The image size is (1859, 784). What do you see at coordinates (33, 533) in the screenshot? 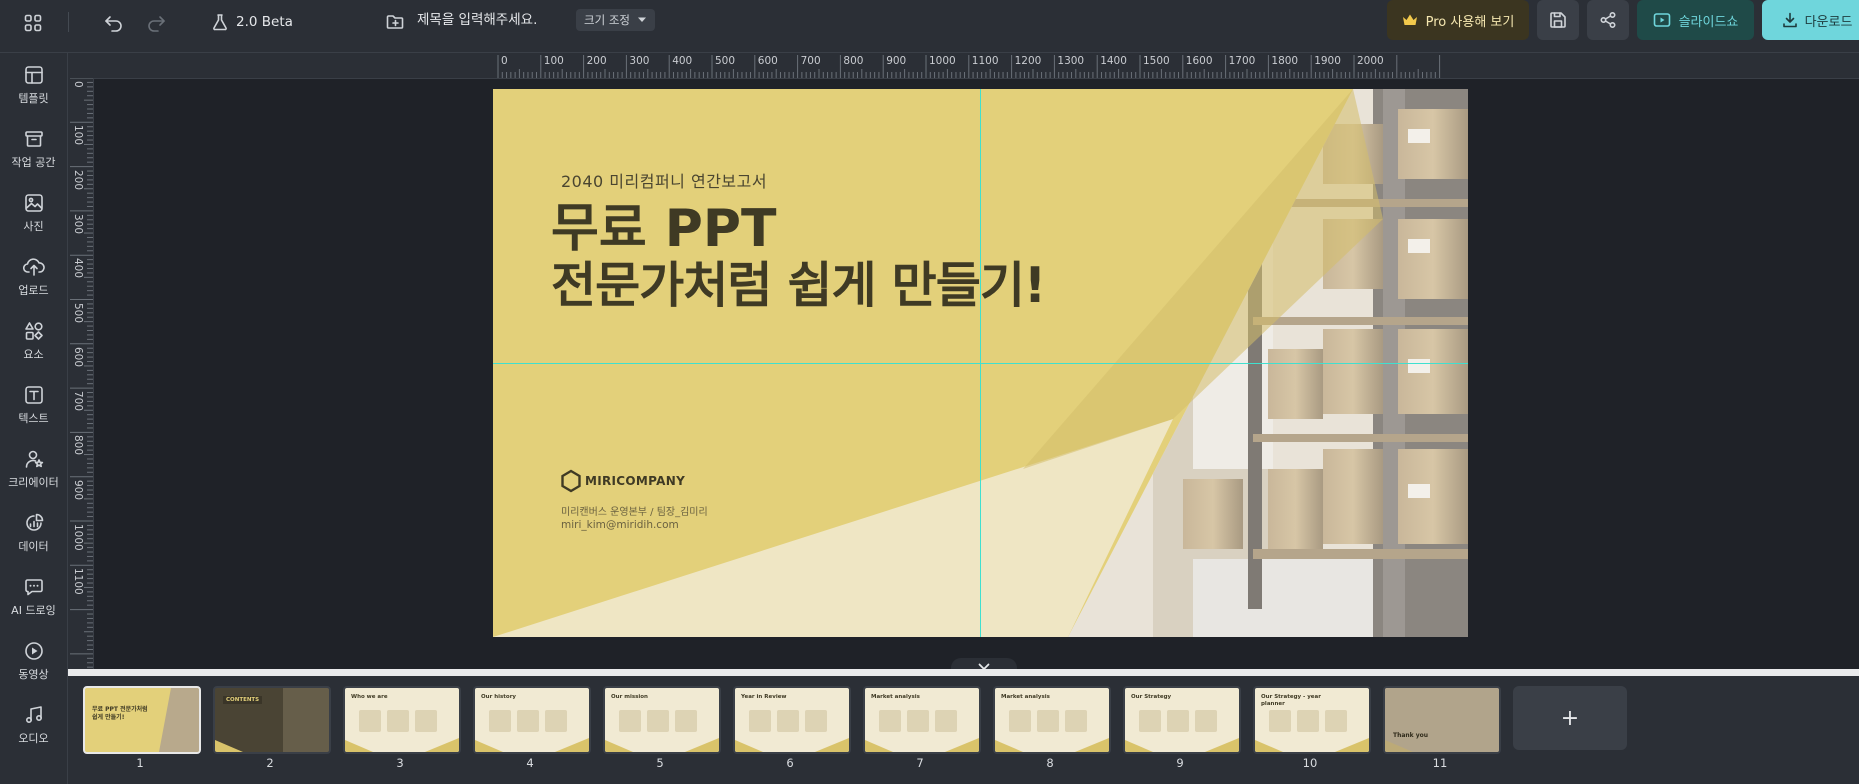
I see `sidebar-item-data: 데이터` at bounding box center [33, 533].